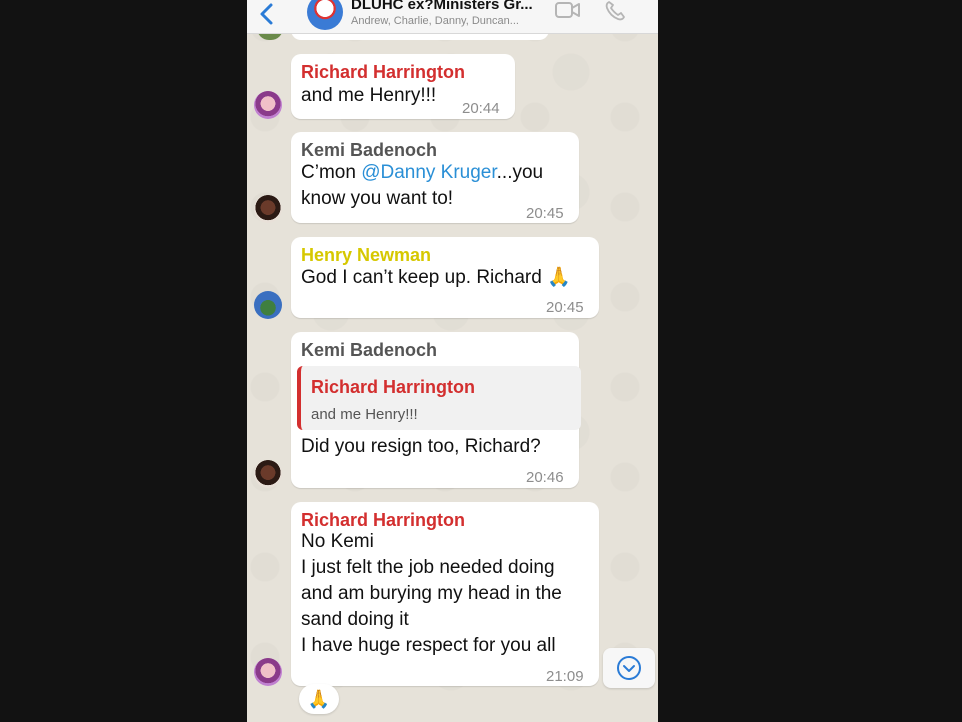 The image size is (962, 722). I want to click on reaction-badge: 🙏, so click(319, 699).